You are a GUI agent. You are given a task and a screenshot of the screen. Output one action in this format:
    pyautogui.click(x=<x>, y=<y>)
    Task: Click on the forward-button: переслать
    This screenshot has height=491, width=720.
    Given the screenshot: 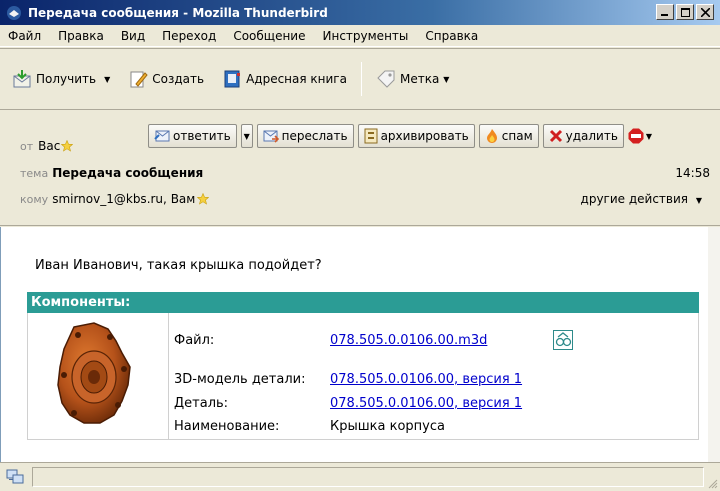 What is the action you would take?
    pyautogui.click(x=305, y=136)
    